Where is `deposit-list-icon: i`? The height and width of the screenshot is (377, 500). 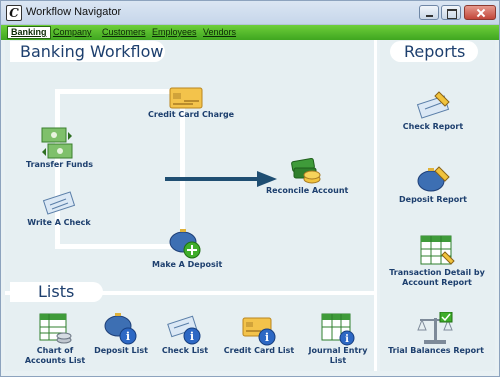
deposit-list-icon: i is located at coordinates (120, 329).